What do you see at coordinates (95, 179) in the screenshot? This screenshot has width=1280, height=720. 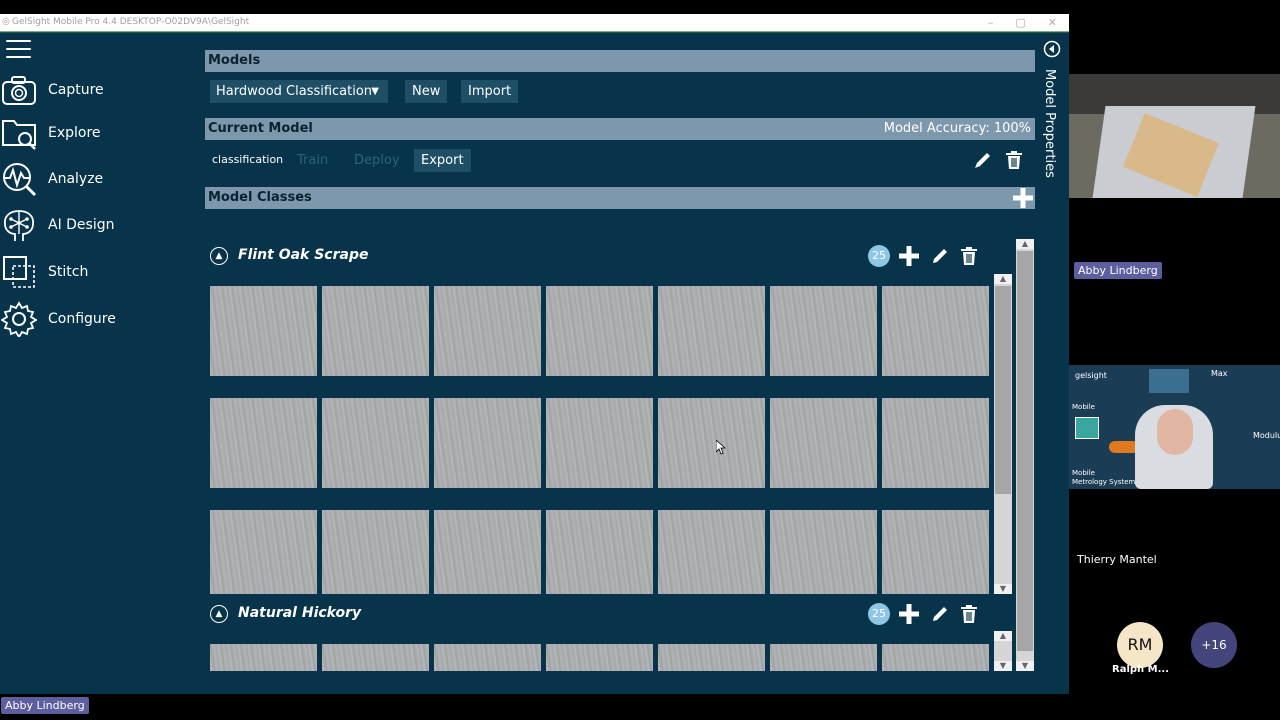 I see `sidebar-item-analyze: Analyze` at bounding box center [95, 179].